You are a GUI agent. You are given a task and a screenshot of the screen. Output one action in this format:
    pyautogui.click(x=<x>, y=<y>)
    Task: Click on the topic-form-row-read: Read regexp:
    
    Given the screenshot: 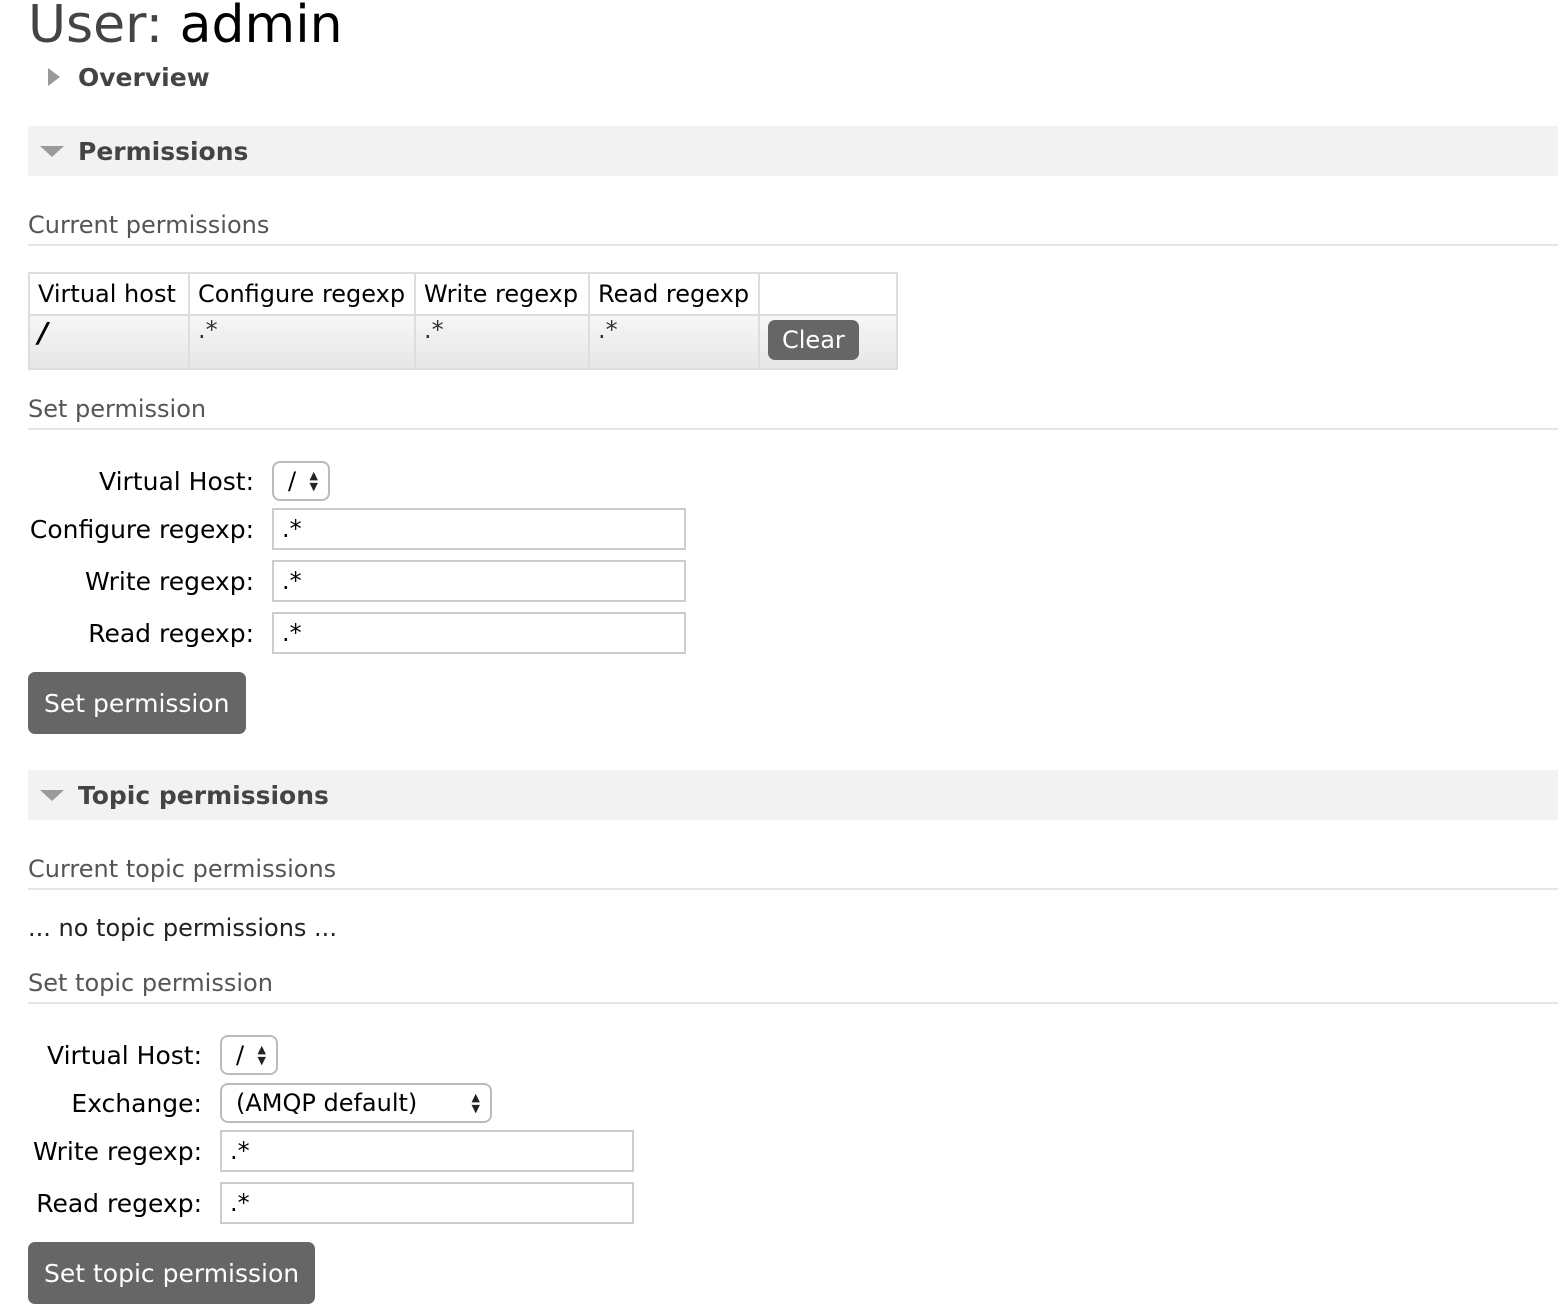 What is the action you would take?
    pyautogui.click(x=331, y=1203)
    